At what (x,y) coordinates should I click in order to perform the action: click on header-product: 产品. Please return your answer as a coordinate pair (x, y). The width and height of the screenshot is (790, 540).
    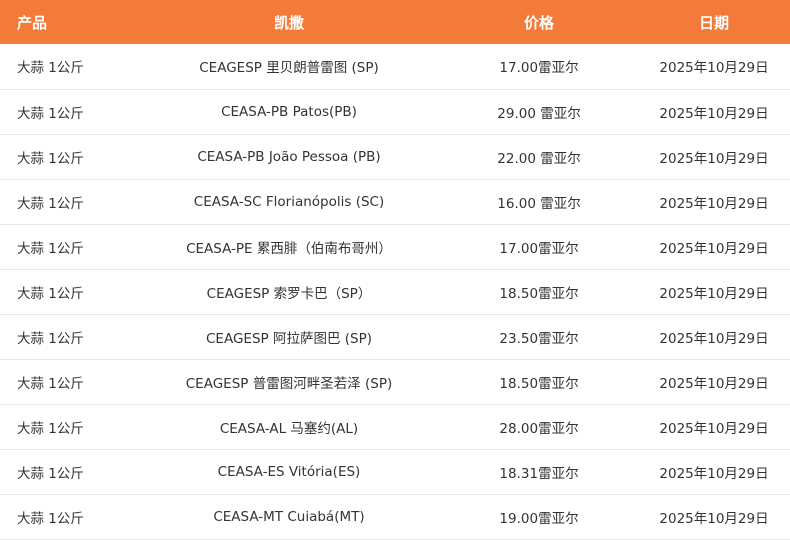
    Looking at the image, I should click on (32, 22).